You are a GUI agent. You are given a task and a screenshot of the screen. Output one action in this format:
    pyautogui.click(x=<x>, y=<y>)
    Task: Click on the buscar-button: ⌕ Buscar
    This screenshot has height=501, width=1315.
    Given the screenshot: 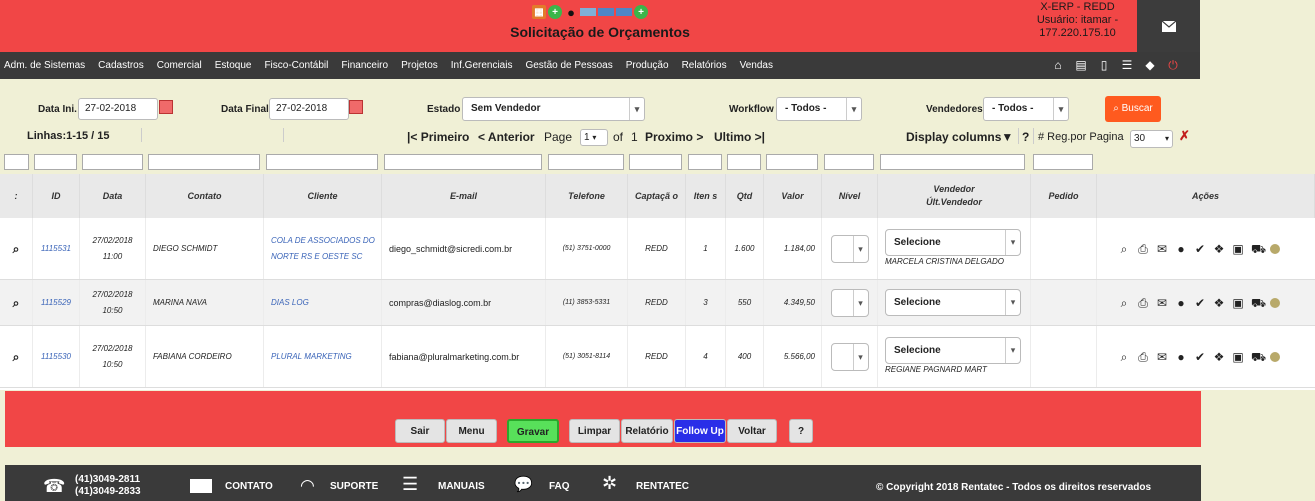 What is the action you would take?
    pyautogui.click(x=1133, y=109)
    